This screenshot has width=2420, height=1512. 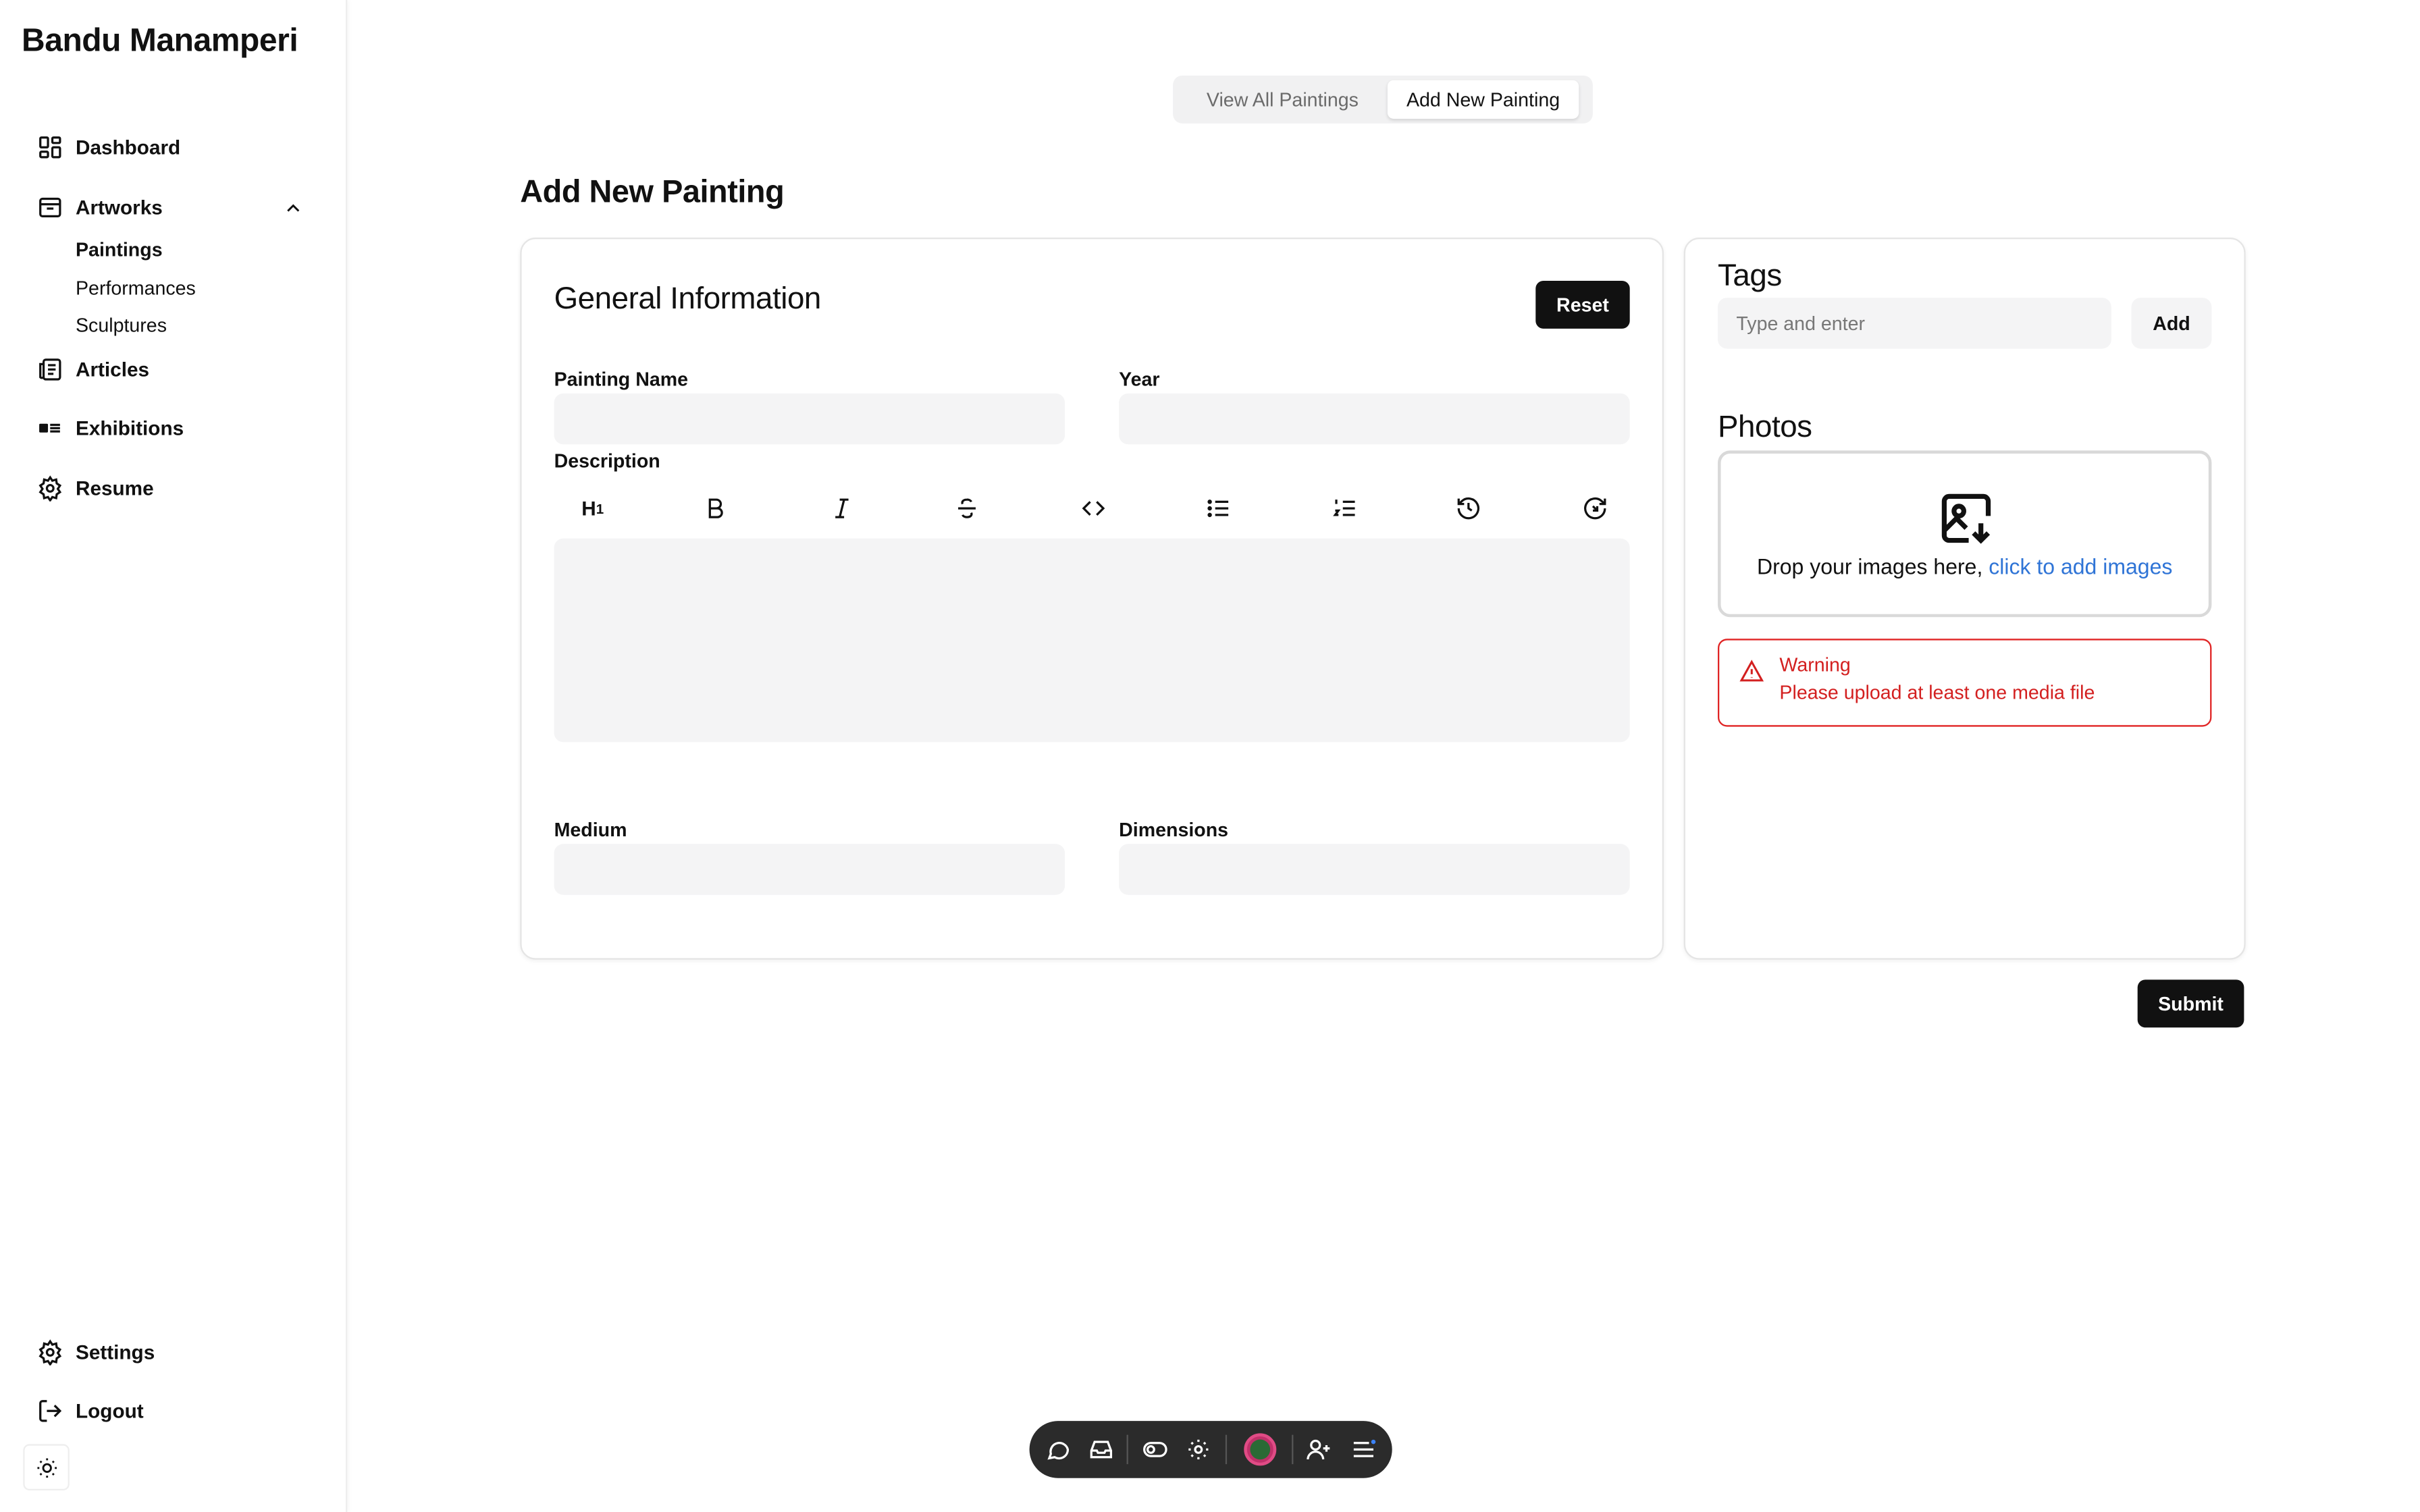 I want to click on nav-dashboard-label: Dashboard, so click(x=128, y=147).